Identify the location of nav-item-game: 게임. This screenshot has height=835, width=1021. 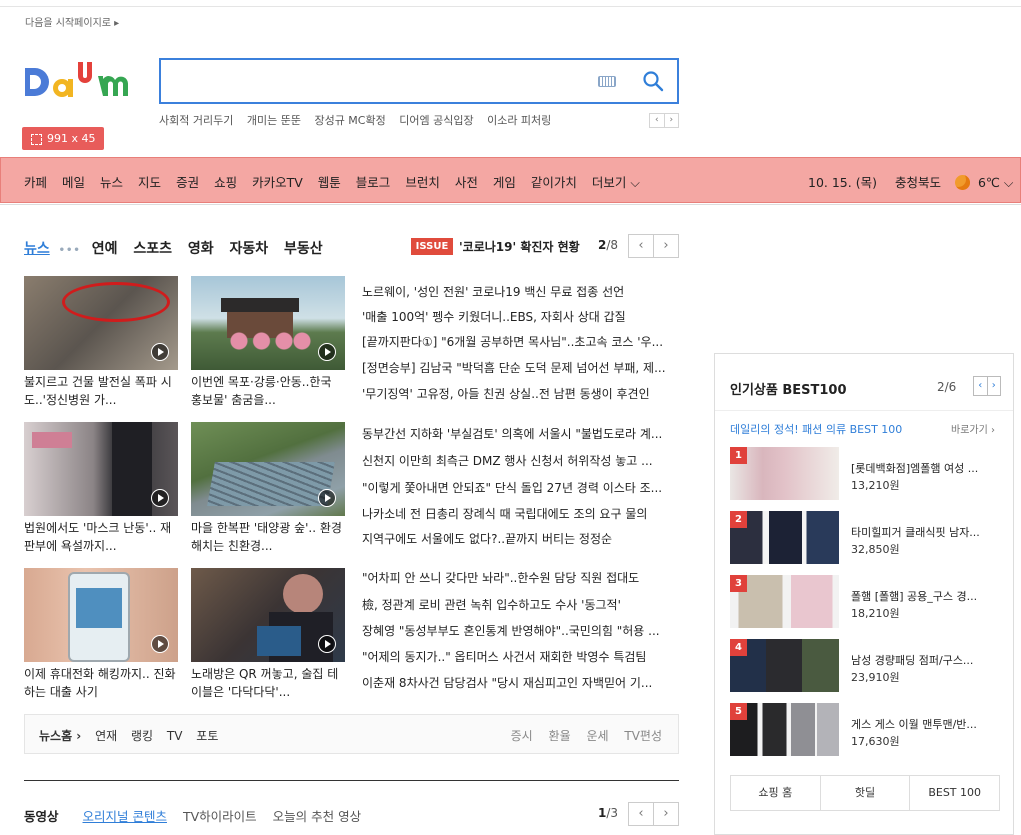
(504, 181).